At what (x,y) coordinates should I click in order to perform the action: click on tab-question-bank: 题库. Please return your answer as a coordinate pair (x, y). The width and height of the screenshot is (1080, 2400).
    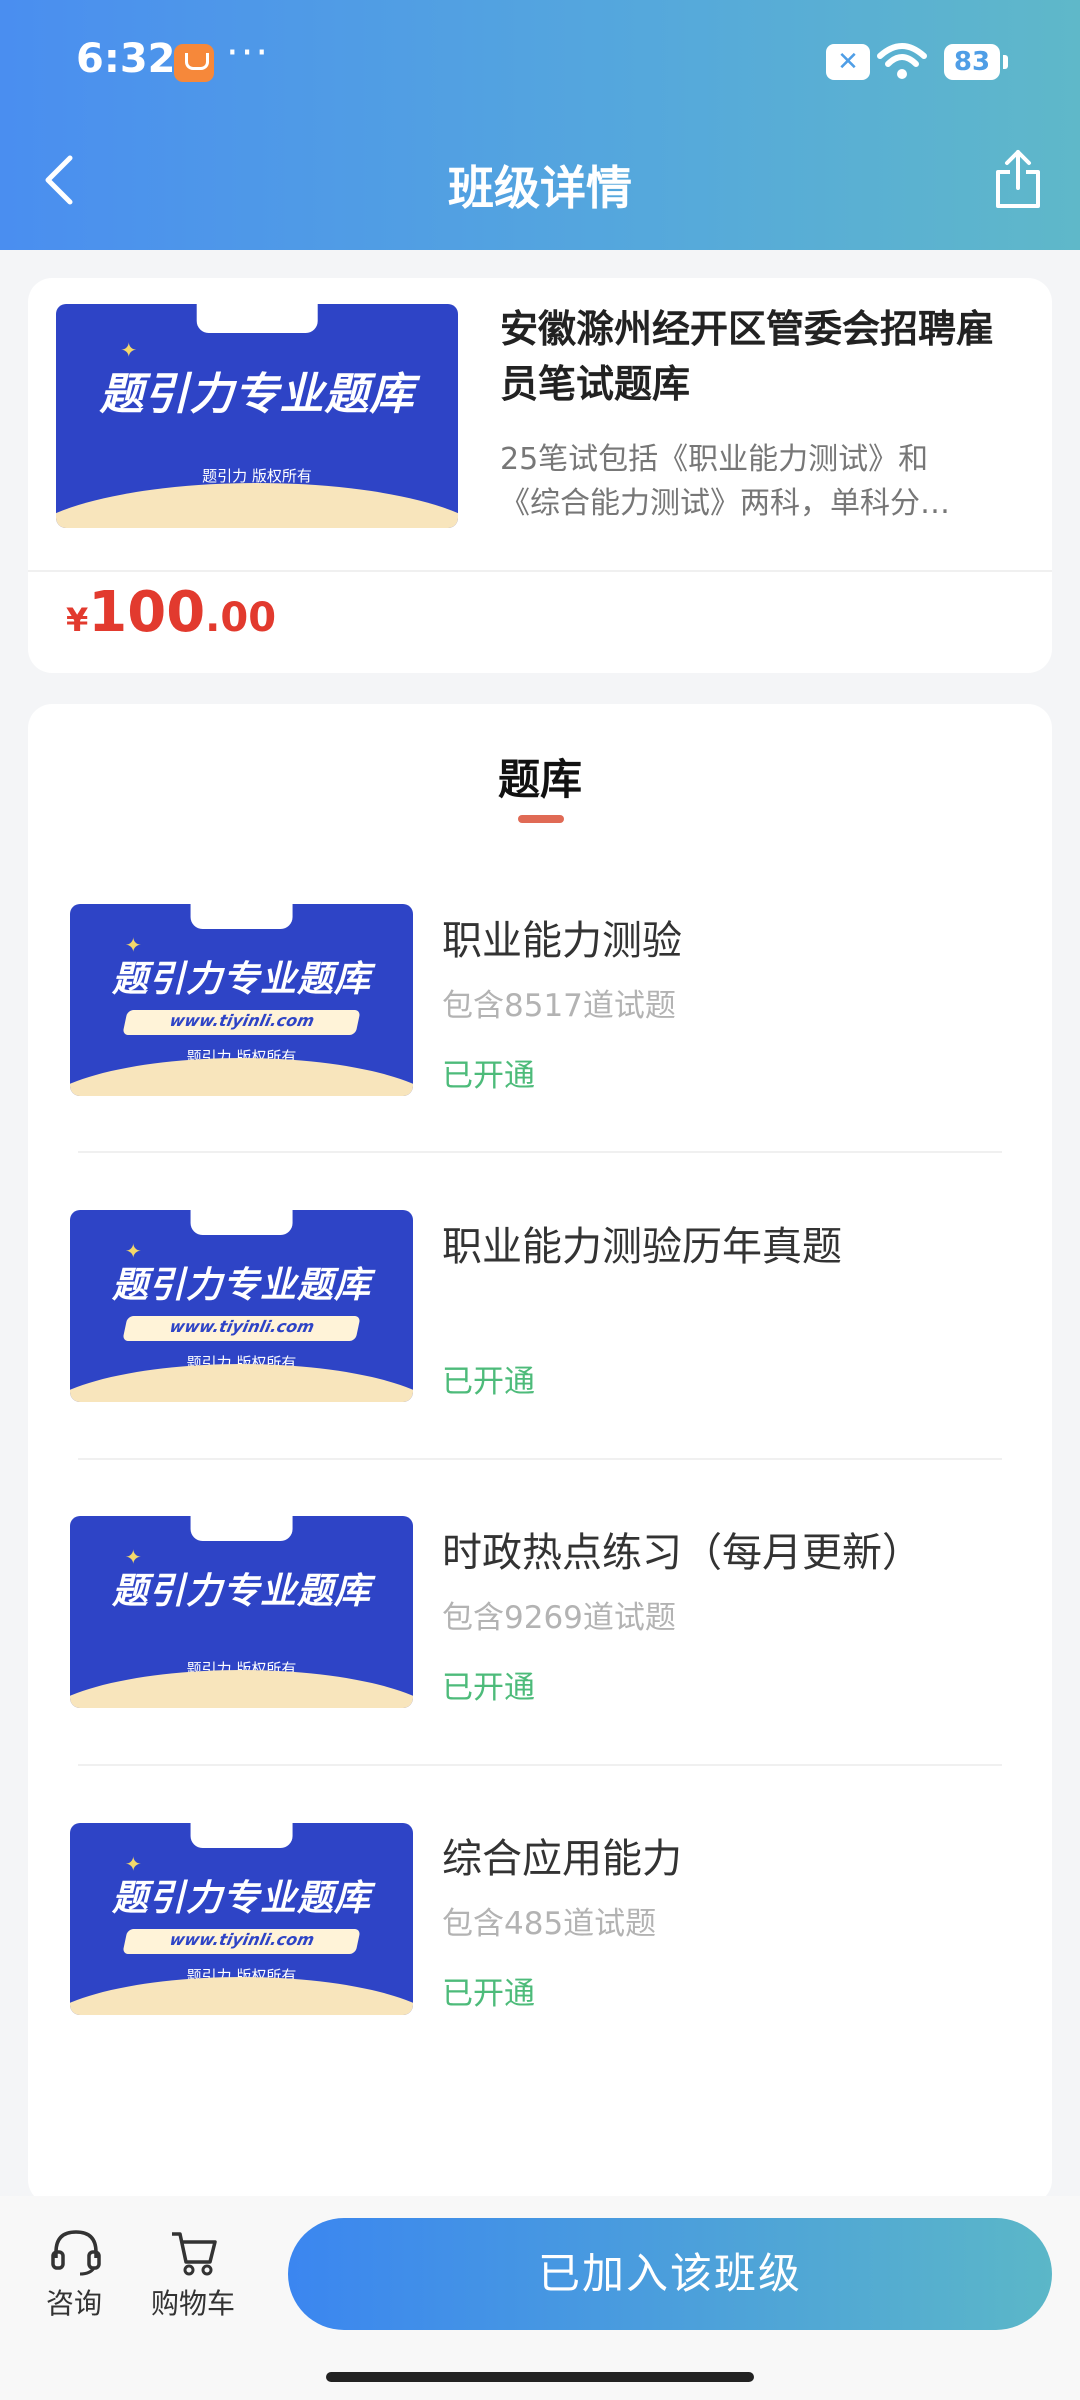
    Looking at the image, I should click on (540, 776).